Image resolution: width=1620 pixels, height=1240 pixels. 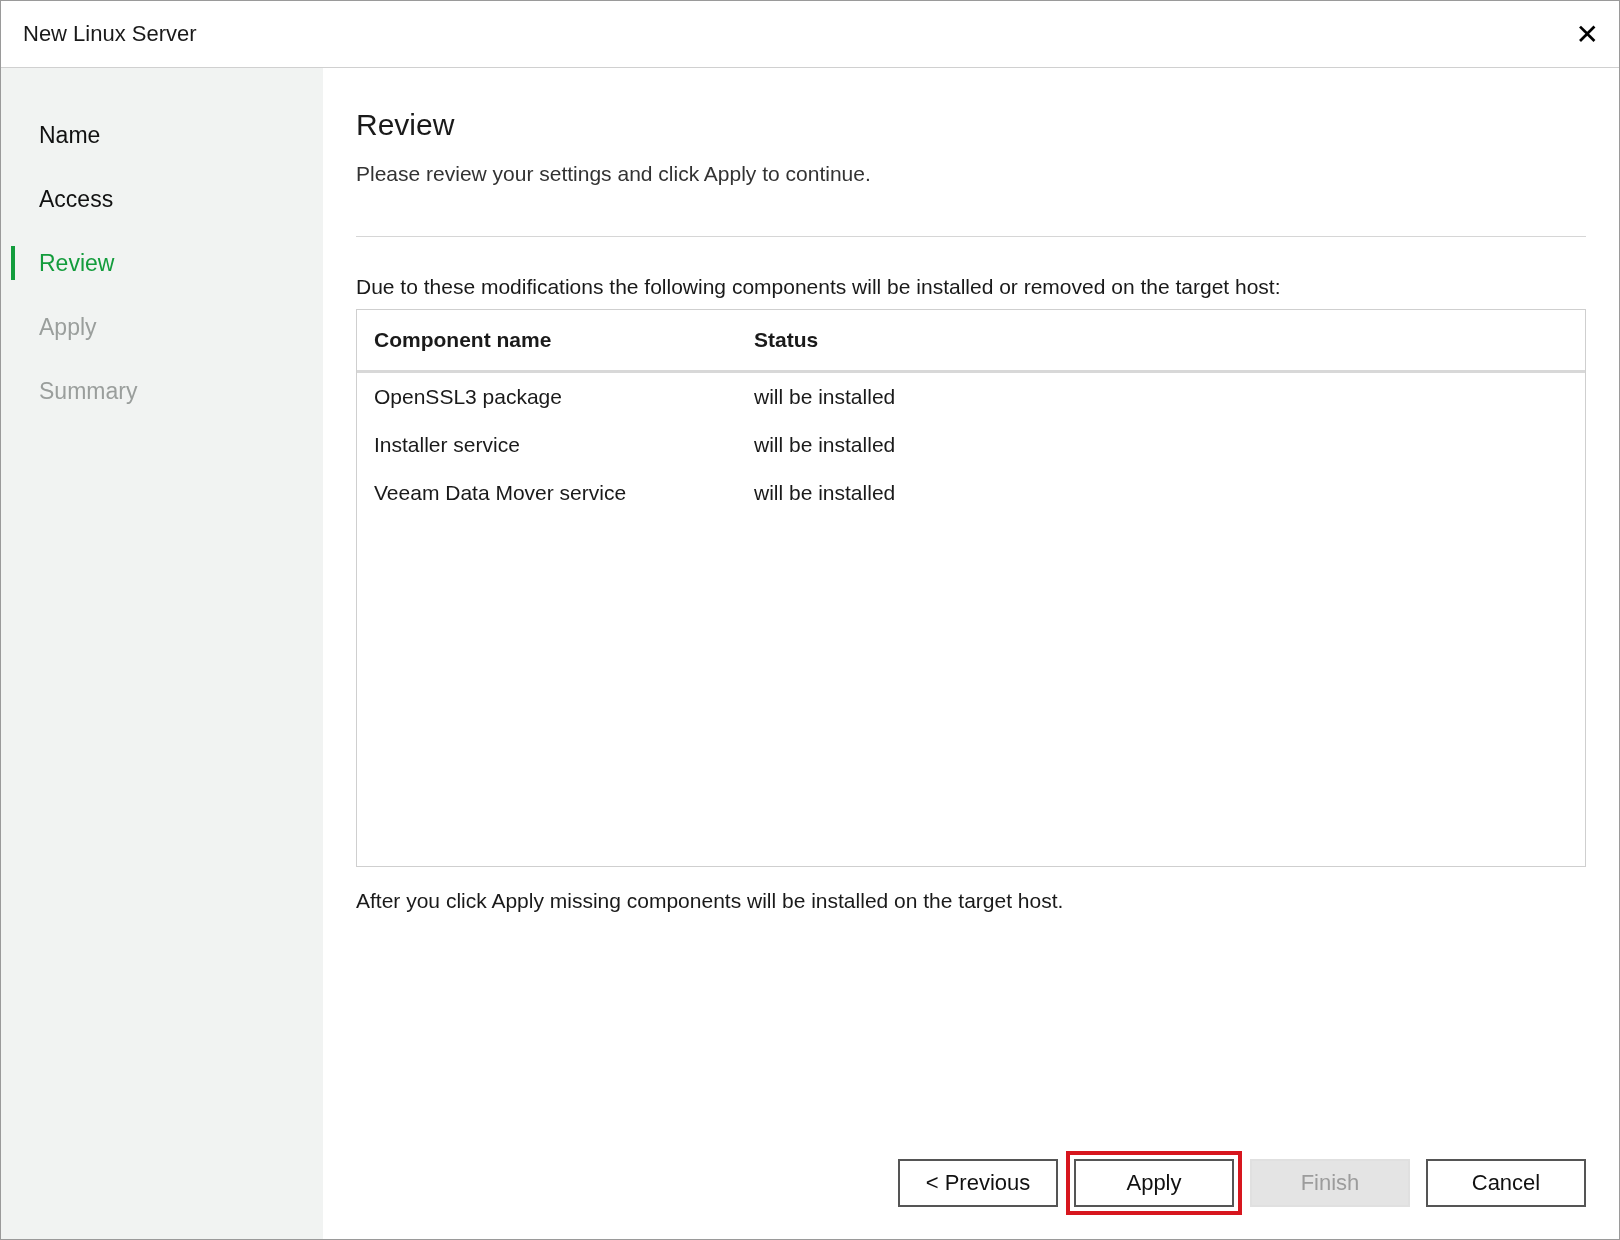 I want to click on wizard-button: < Previous, so click(x=978, y=1183).